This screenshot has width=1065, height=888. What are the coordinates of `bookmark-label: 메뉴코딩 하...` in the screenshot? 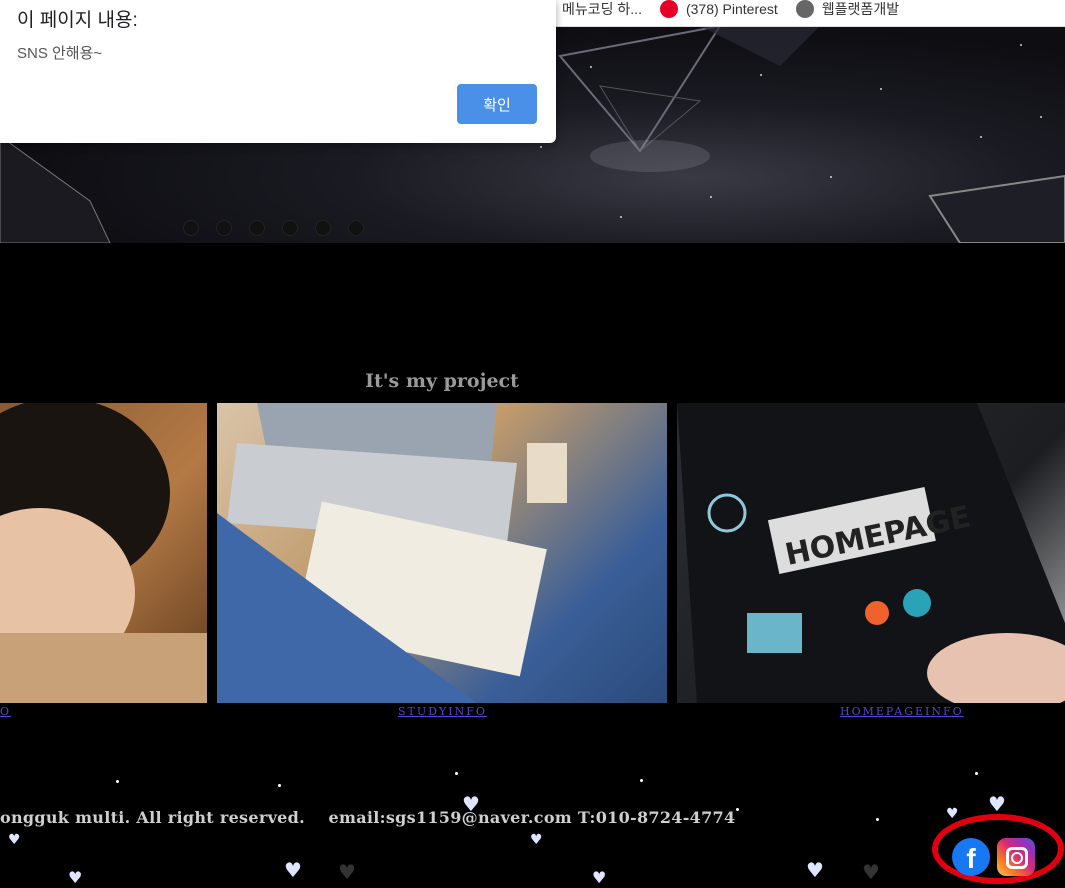 It's located at (602, 9).